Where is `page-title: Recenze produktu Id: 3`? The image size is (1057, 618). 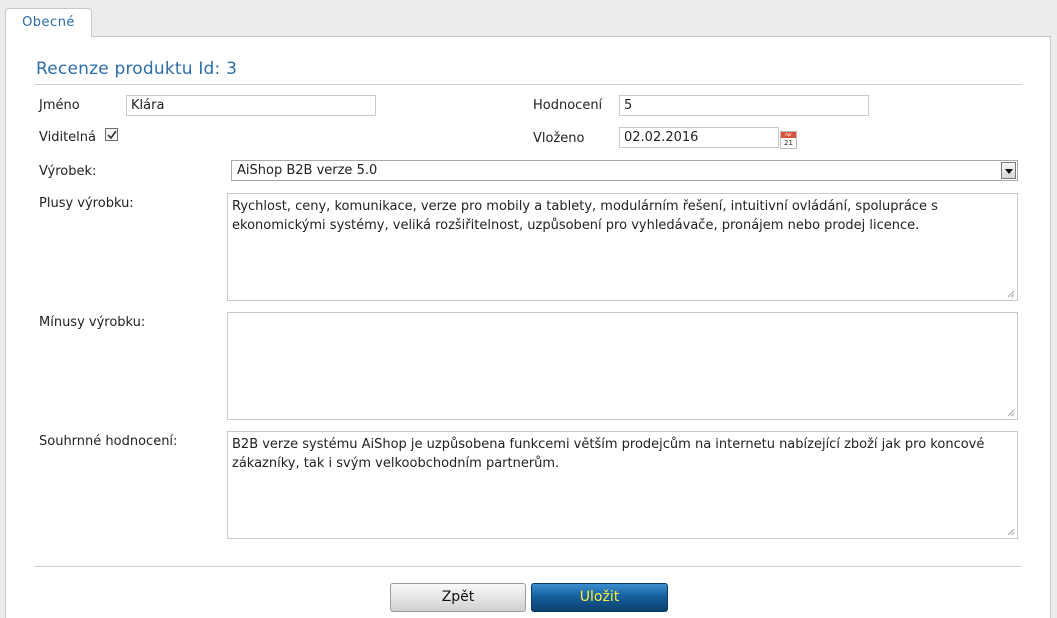
page-title: Recenze produktu Id: 3 is located at coordinates (137, 69).